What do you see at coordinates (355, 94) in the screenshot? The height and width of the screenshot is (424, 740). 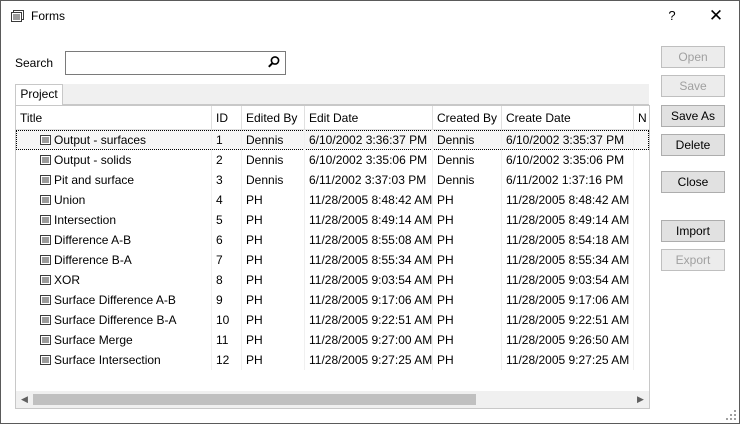 I see `tab-strip` at bounding box center [355, 94].